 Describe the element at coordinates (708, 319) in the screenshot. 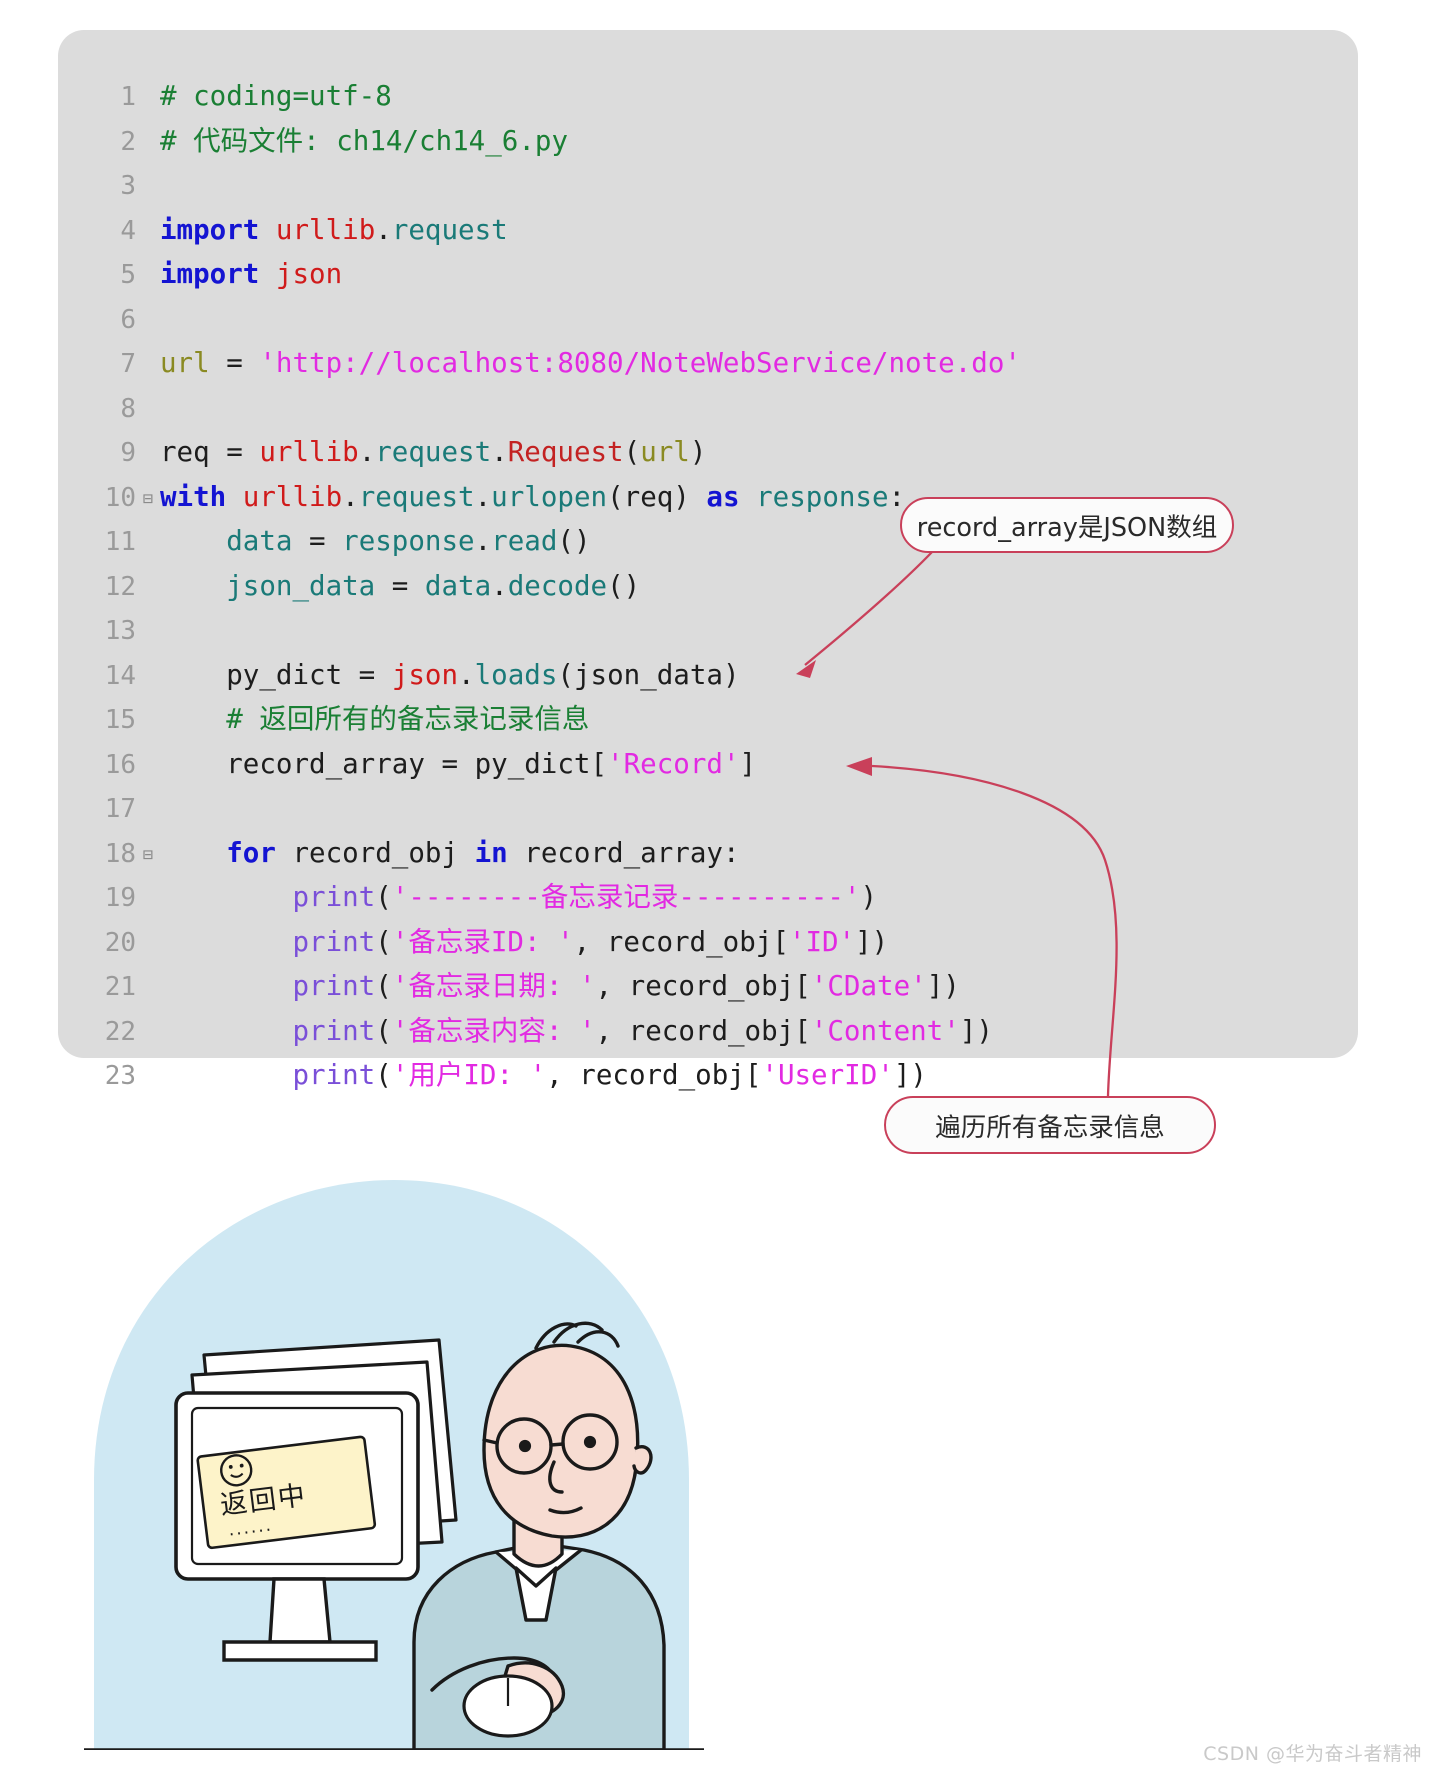

I see `code-line: 6·` at that location.